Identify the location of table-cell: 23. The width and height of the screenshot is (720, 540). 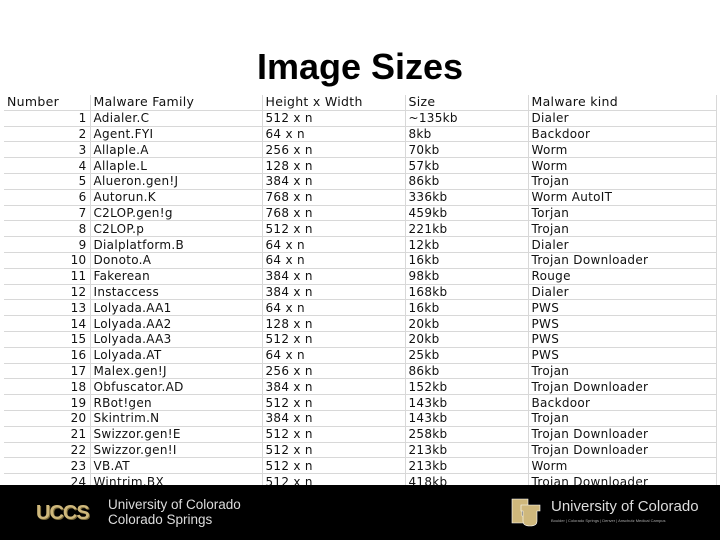
(47, 466).